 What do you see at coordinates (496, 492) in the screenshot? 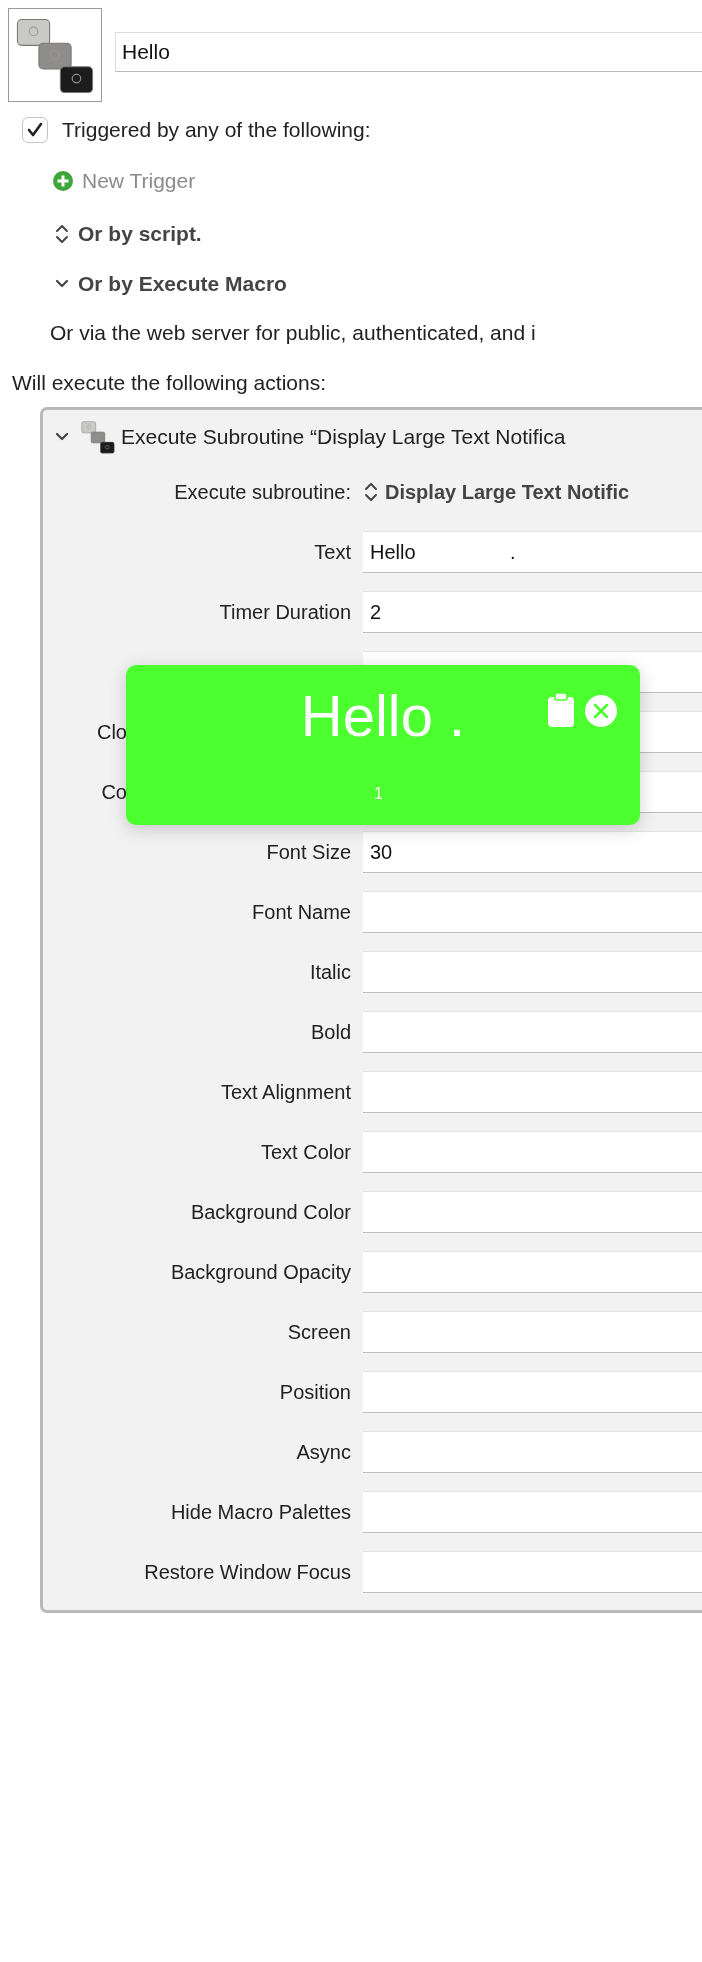
I see `subroutine-popup: Display Large Text Notific` at bounding box center [496, 492].